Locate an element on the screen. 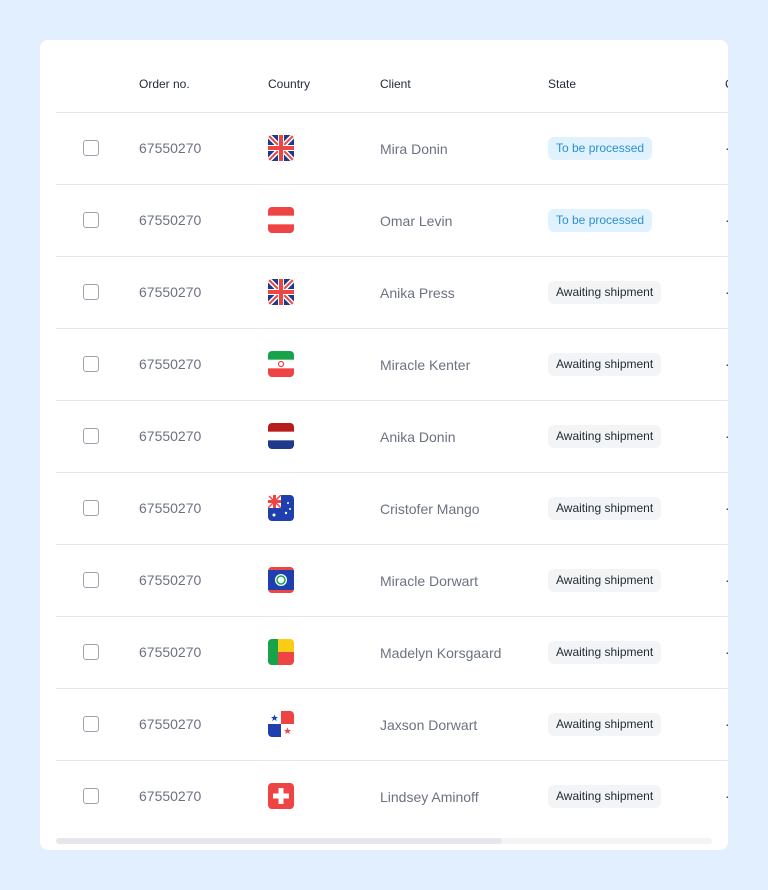 The height and width of the screenshot is (890, 768). table-row: 67550270 Omar Levin To be processed · is located at coordinates (392, 221).